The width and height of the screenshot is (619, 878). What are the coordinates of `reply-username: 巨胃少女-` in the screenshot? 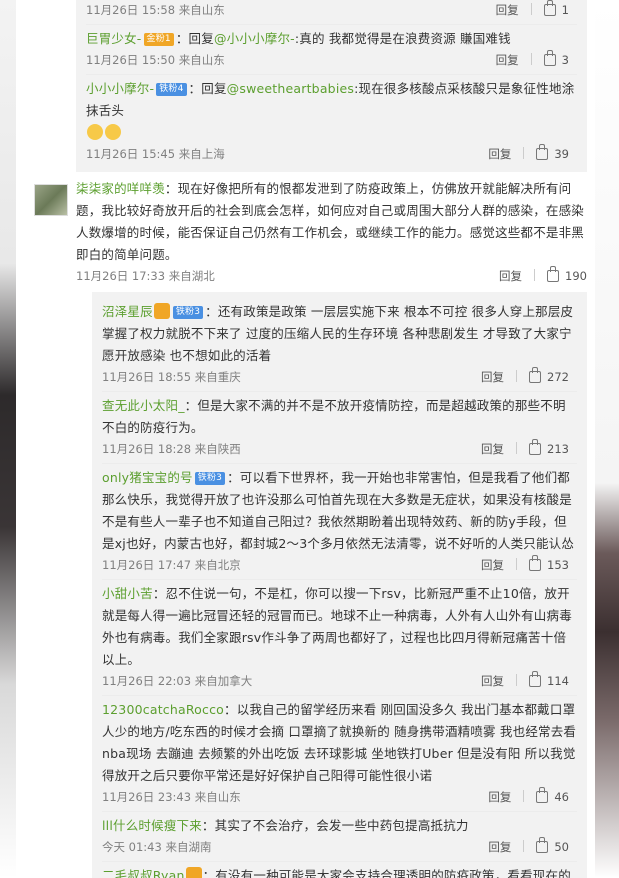 It's located at (114, 38).